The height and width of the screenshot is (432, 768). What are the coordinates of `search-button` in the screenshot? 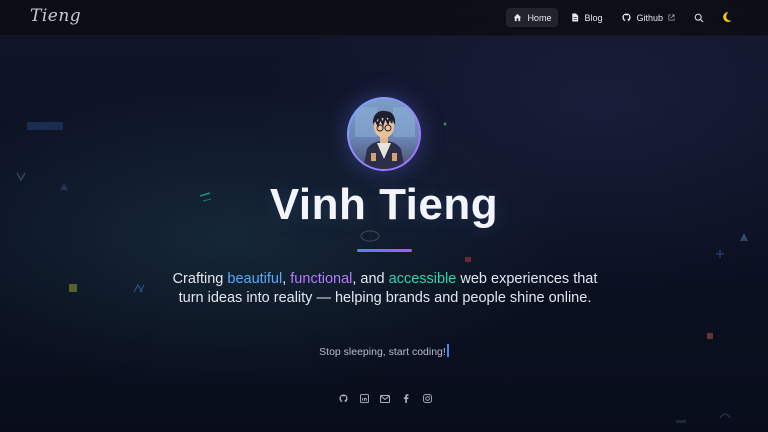 It's located at (699, 17).